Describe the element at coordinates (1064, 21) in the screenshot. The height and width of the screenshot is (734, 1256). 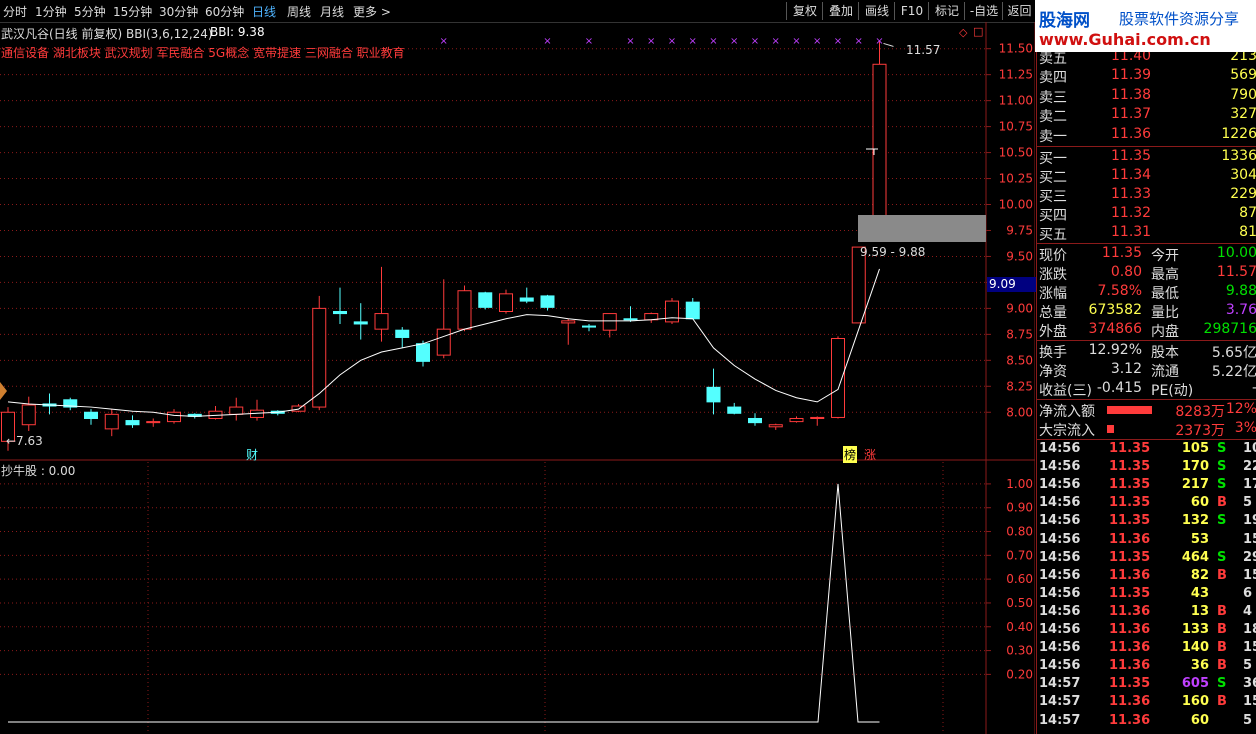
I see `logo-name: 股海网` at that location.